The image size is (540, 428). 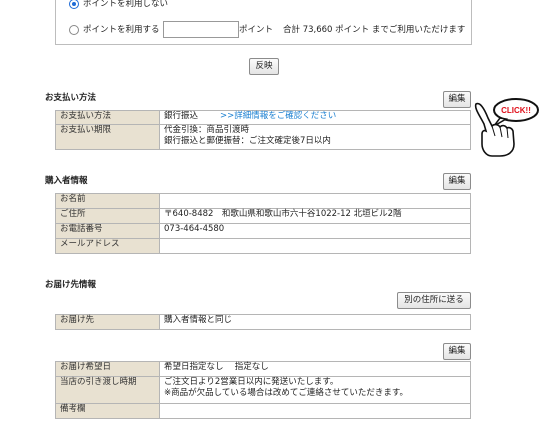 What do you see at coordinates (181, 116) in the screenshot?
I see `payment-method-text: 銀行振込` at bounding box center [181, 116].